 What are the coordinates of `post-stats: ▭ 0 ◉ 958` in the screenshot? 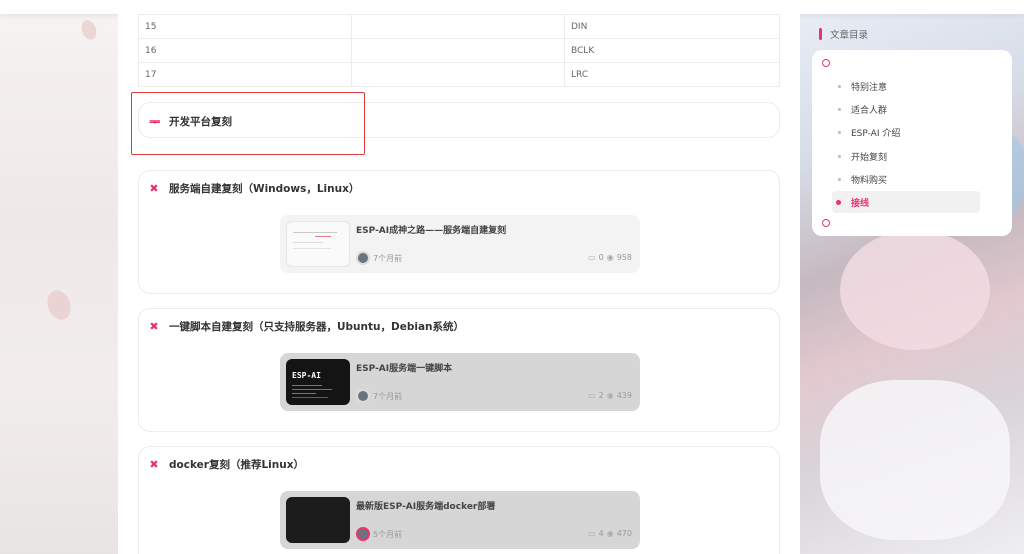 It's located at (610, 257).